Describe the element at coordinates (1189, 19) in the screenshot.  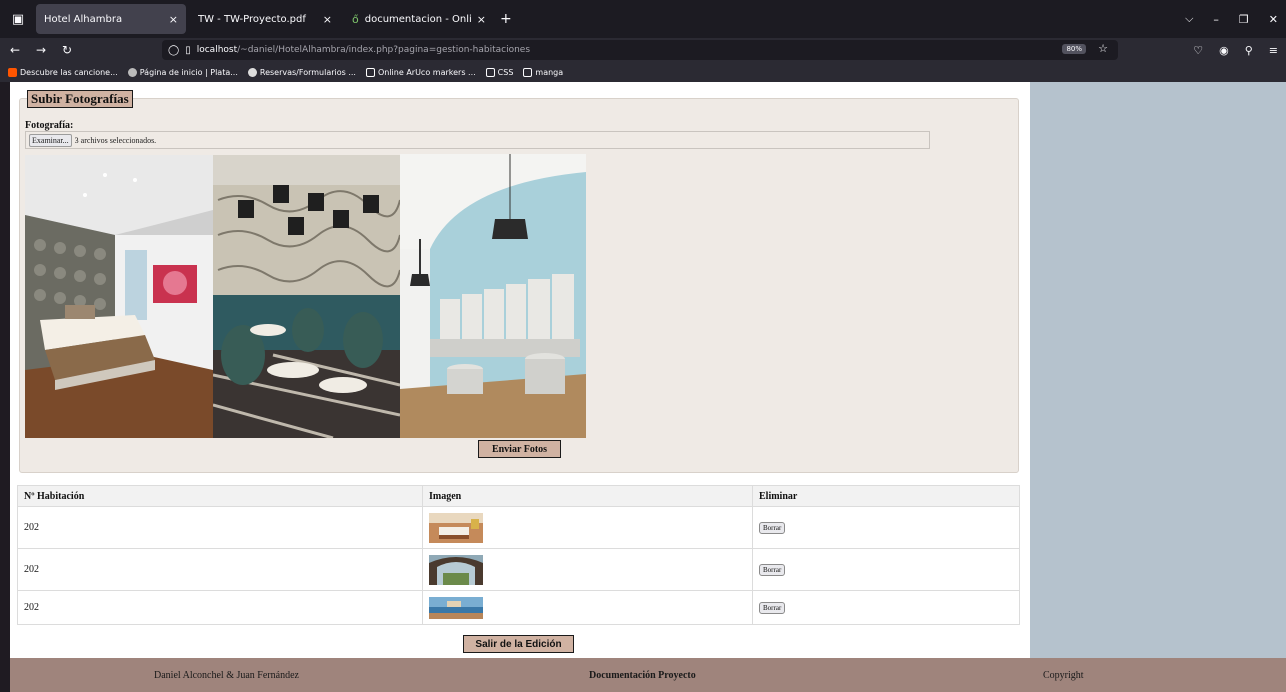
I see `chevron-down-icon: ⌵` at that location.